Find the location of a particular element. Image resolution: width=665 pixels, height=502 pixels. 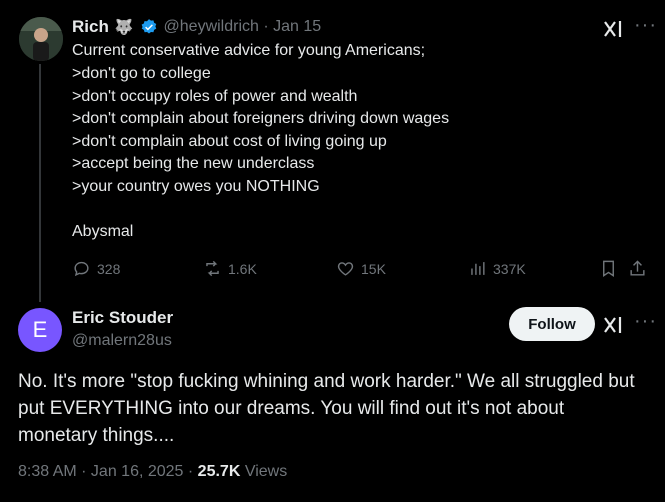

heart-icon is located at coordinates (345, 269).